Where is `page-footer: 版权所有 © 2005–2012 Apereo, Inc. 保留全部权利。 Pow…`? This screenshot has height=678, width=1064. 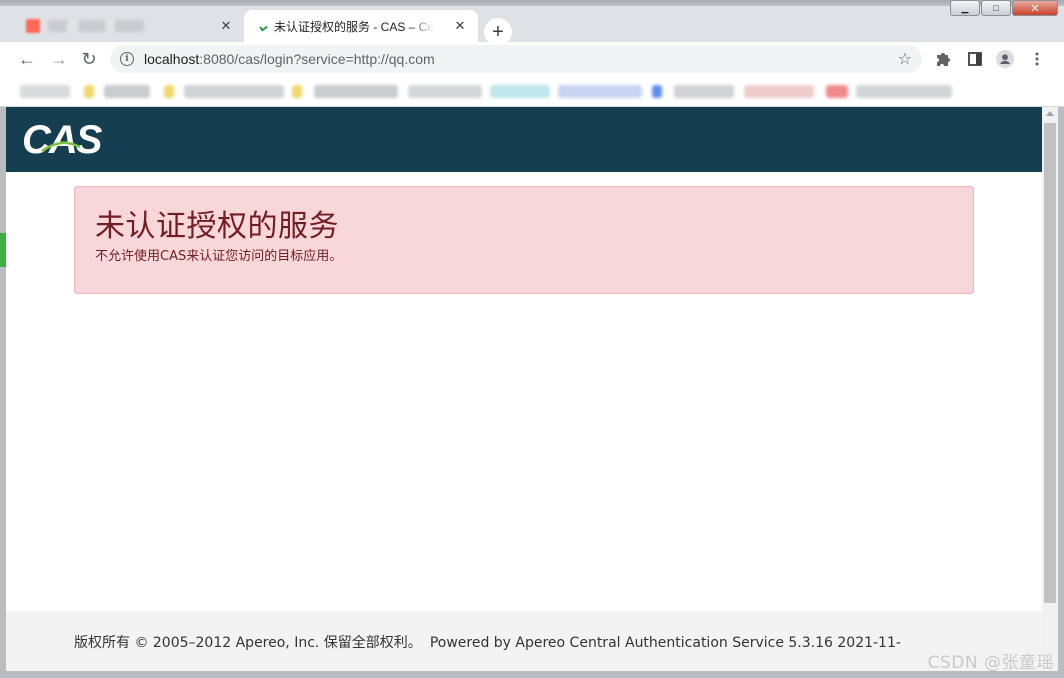 page-footer: 版权所有 © 2005–2012 Apereo, Inc. 保留全部权利。 Pow… is located at coordinates (524, 641).